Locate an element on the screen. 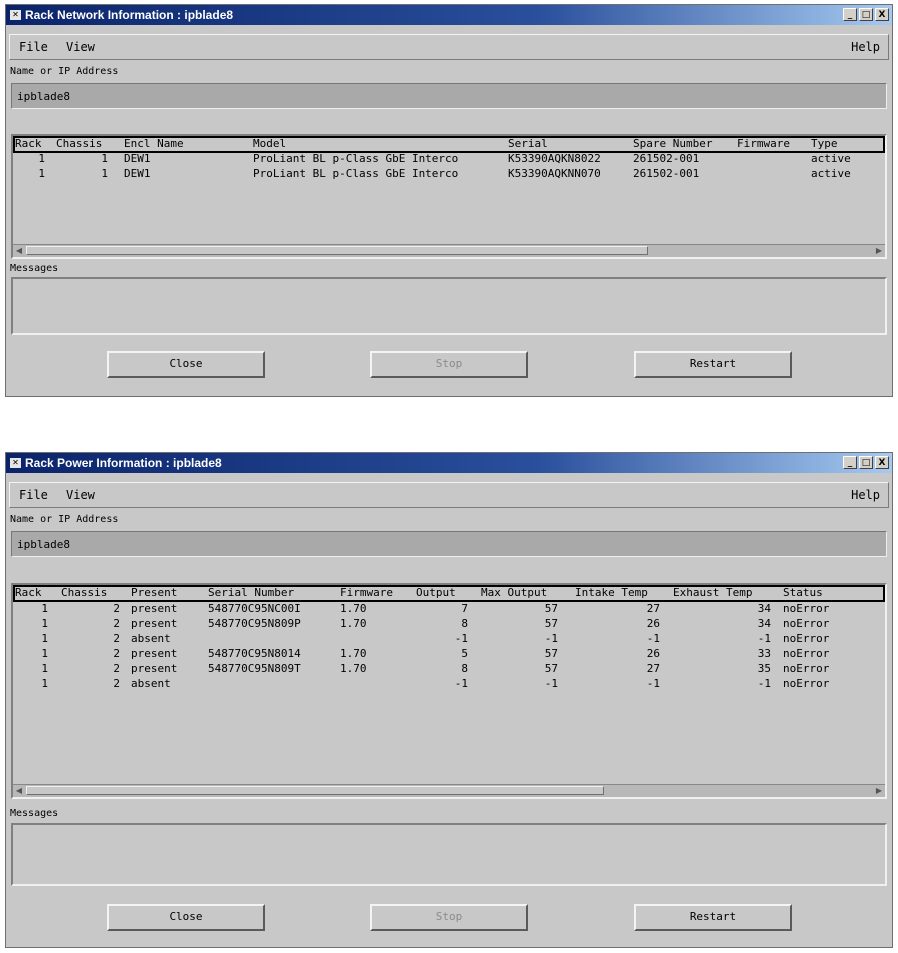 Image resolution: width=898 pixels, height=953 pixels. address-input: ipblade8 is located at coordinates (449, 96).